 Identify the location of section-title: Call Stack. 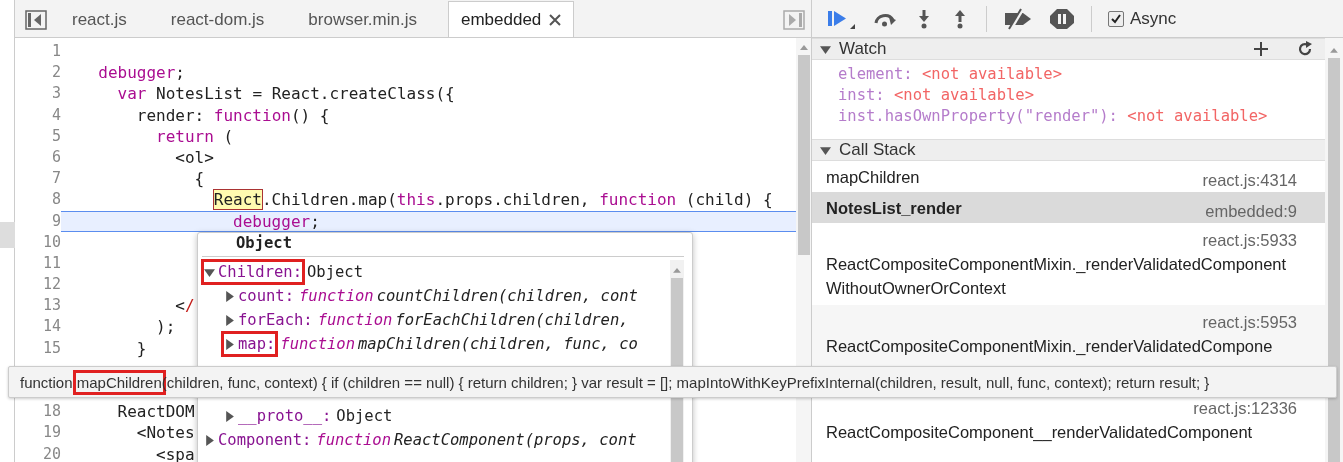
(878, 150).